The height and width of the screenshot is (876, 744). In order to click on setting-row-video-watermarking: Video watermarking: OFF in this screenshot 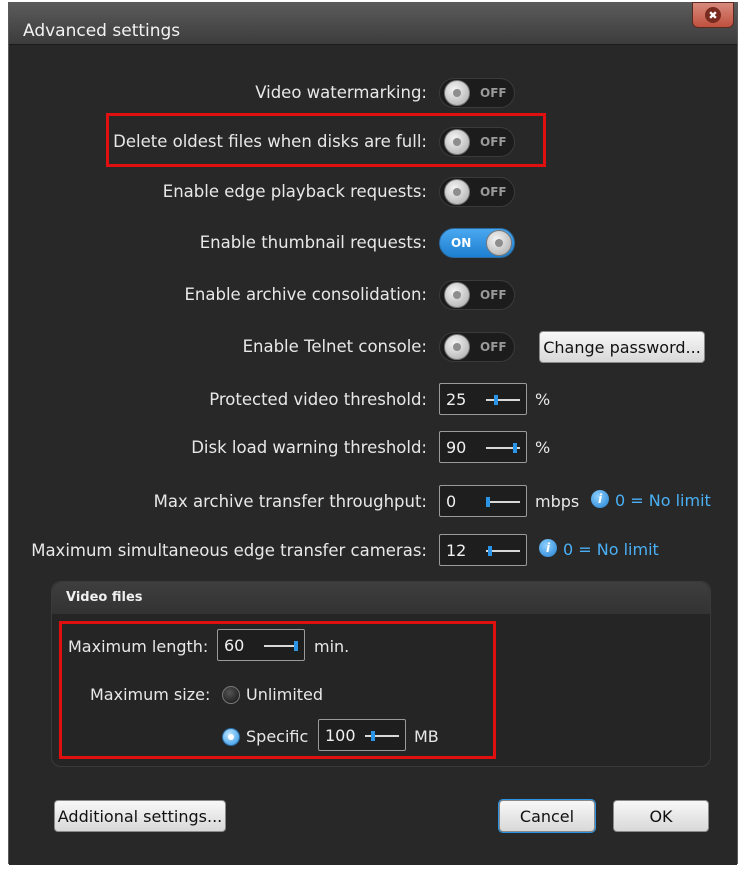, I will do `click(373, 93)`.